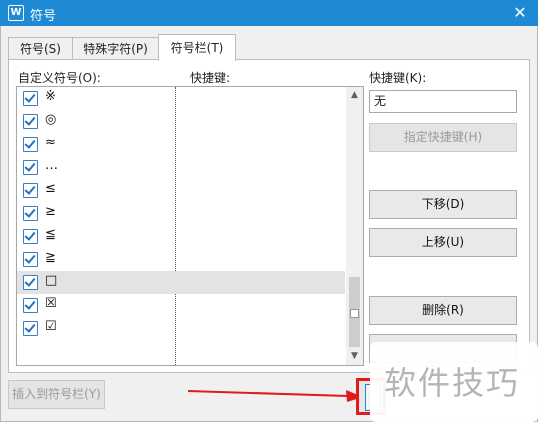  Describe the element at coordinates (443, 204) in the screenshot. I see `move-down-button: 下移(D)` at that location.